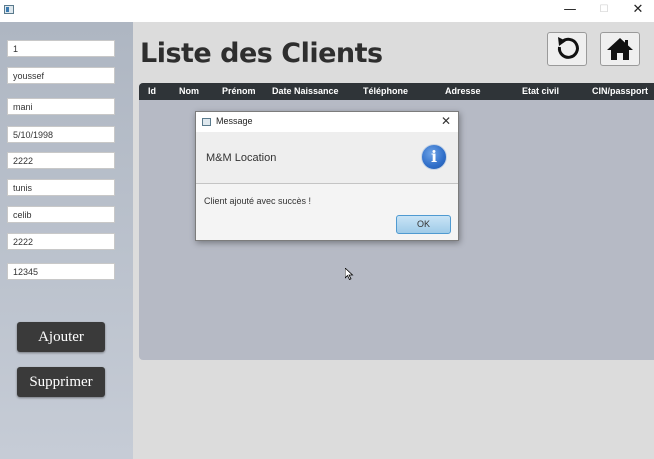  What do you see at coordinates (463, 91) in the screenshot?
I see `column-adresse: Adresse` at bounding box center [463, 91].